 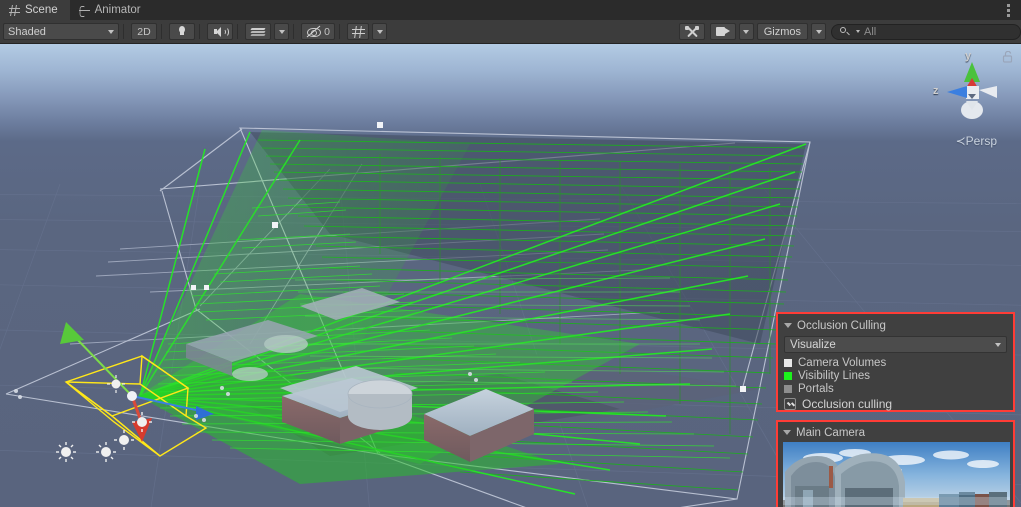 What do you see at coordinates (117, 10) in the screenshot?
I see `tab-animator-label: Animator` at bounding box center [117, 10].